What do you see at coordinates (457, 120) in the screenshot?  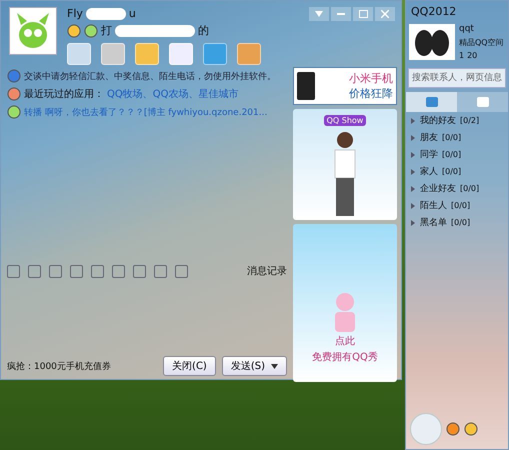 I see `contact-group: 我的好友 [0/2]` at bounding box center [457, 120].